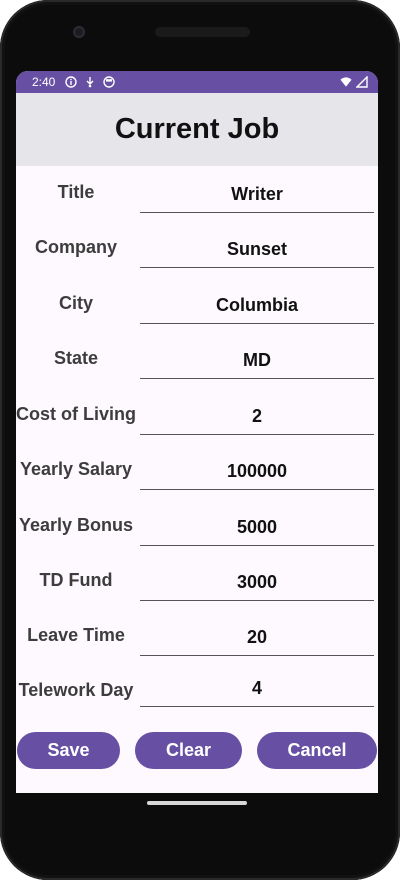  I want to click on field-label: Yearly Salary, so click(76, 469).